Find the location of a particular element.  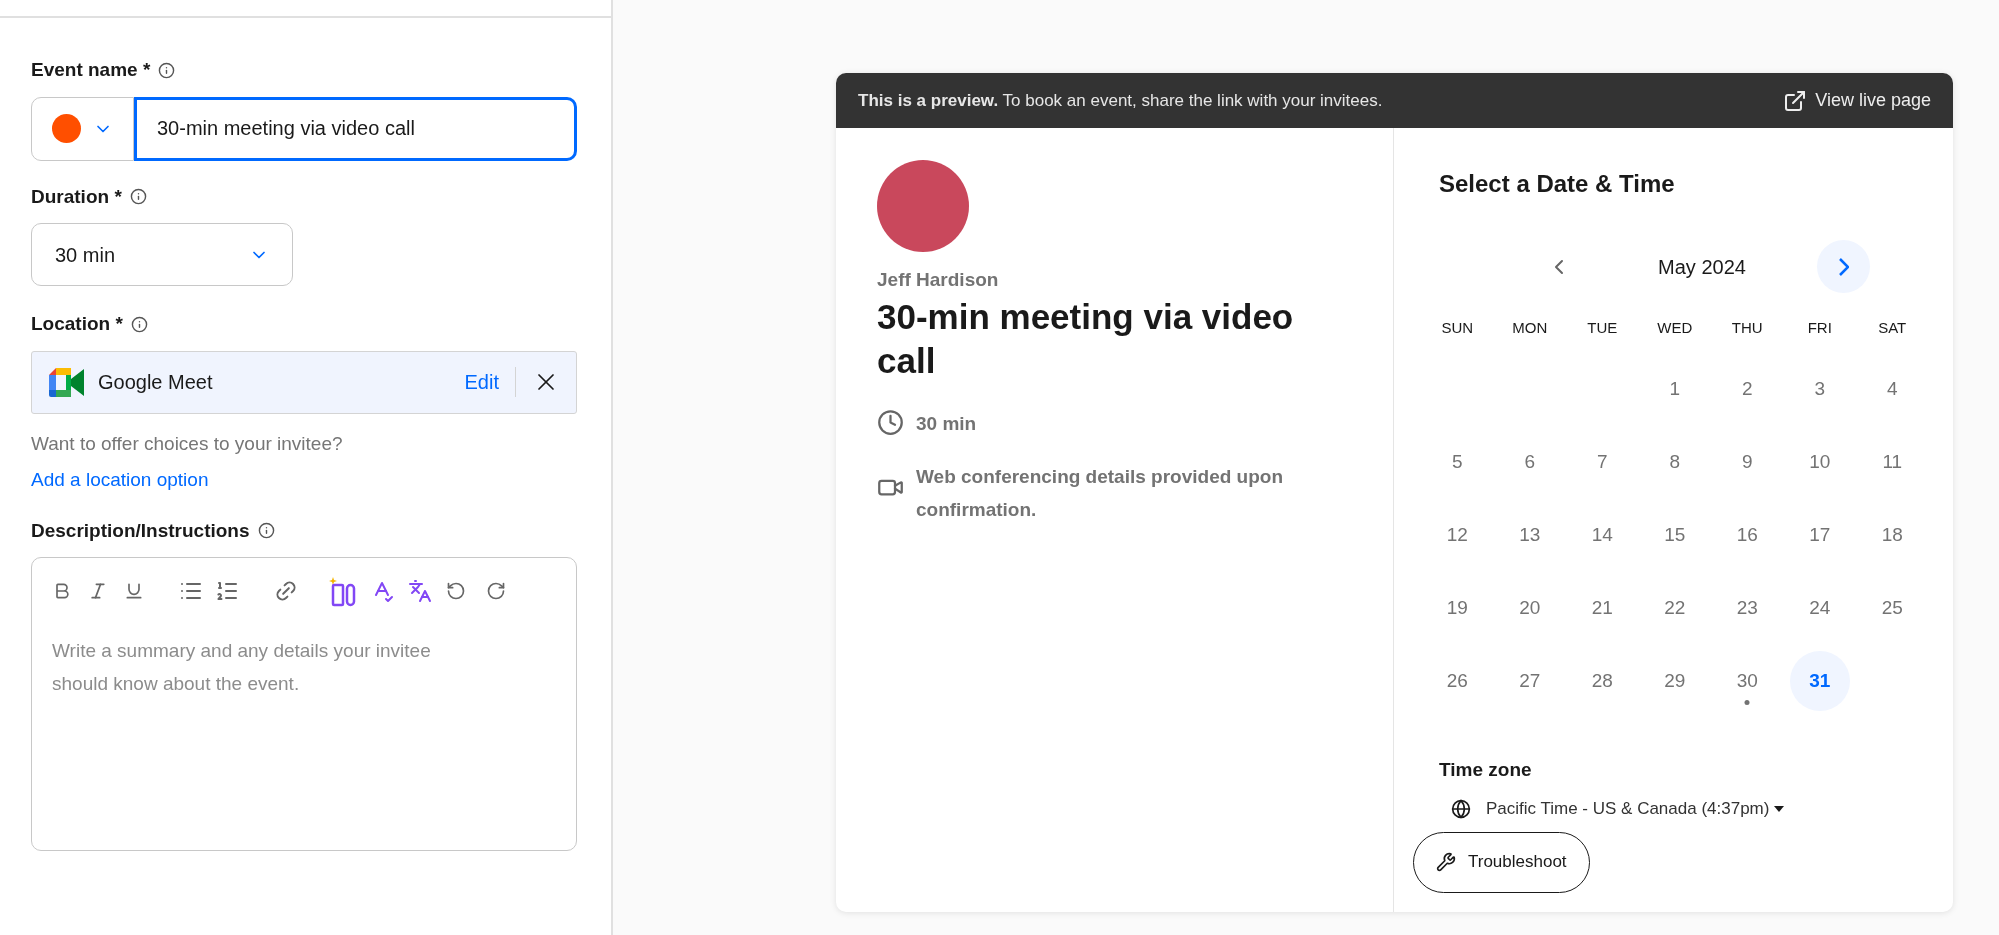

description-field: Write a summary and any details your invitee should know about the event. is located at coordinates (304, 704).